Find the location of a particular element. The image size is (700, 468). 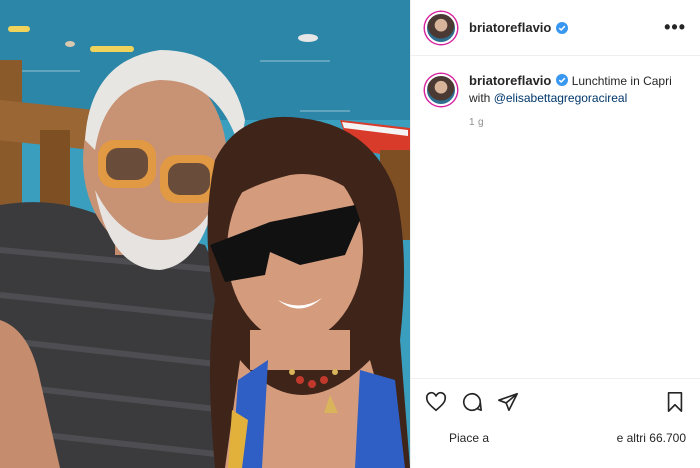

like-button is located at coordinates (436, 402).